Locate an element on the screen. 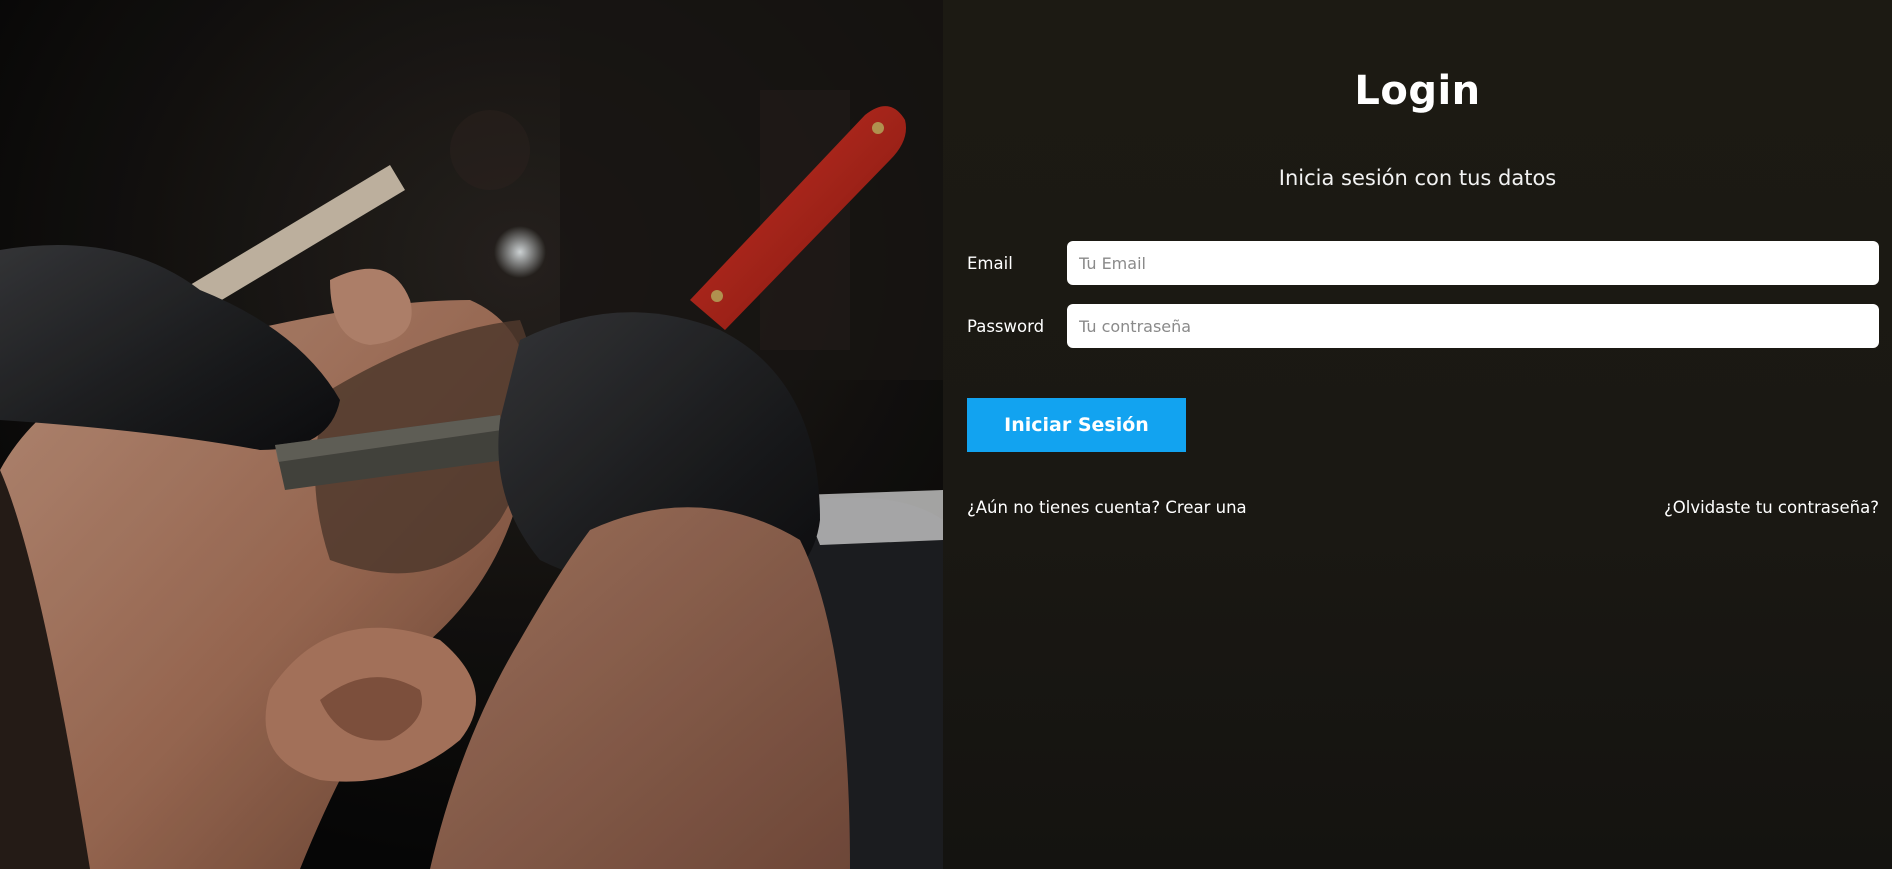  password-label: Password is located at coordinates (1006, 326).